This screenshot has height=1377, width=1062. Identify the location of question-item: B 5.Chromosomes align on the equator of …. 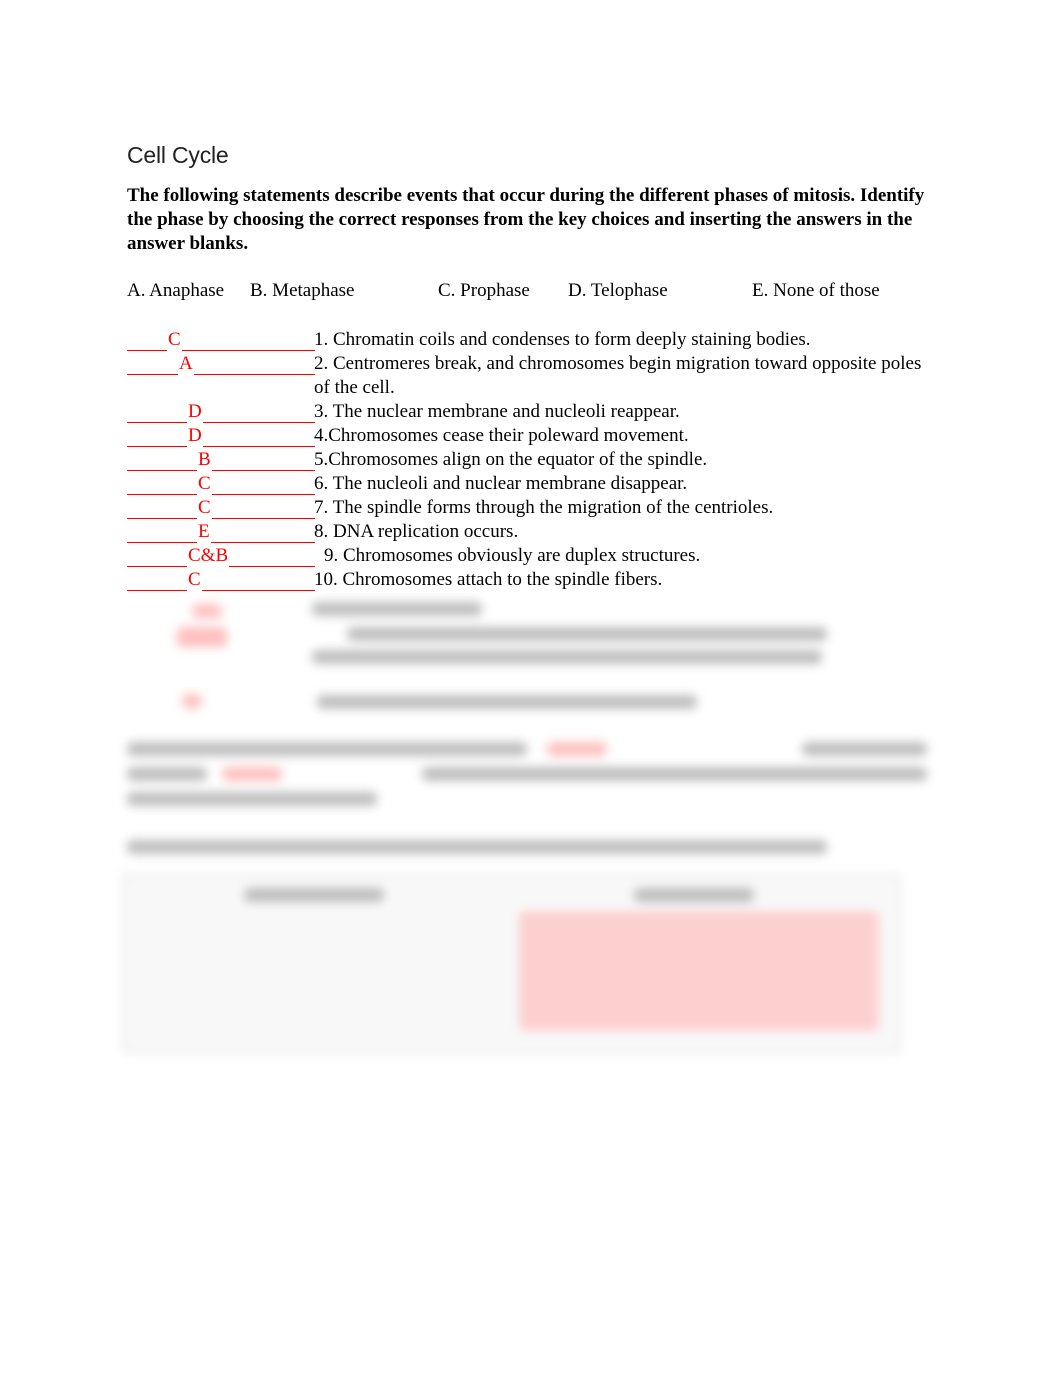
(537, 460).